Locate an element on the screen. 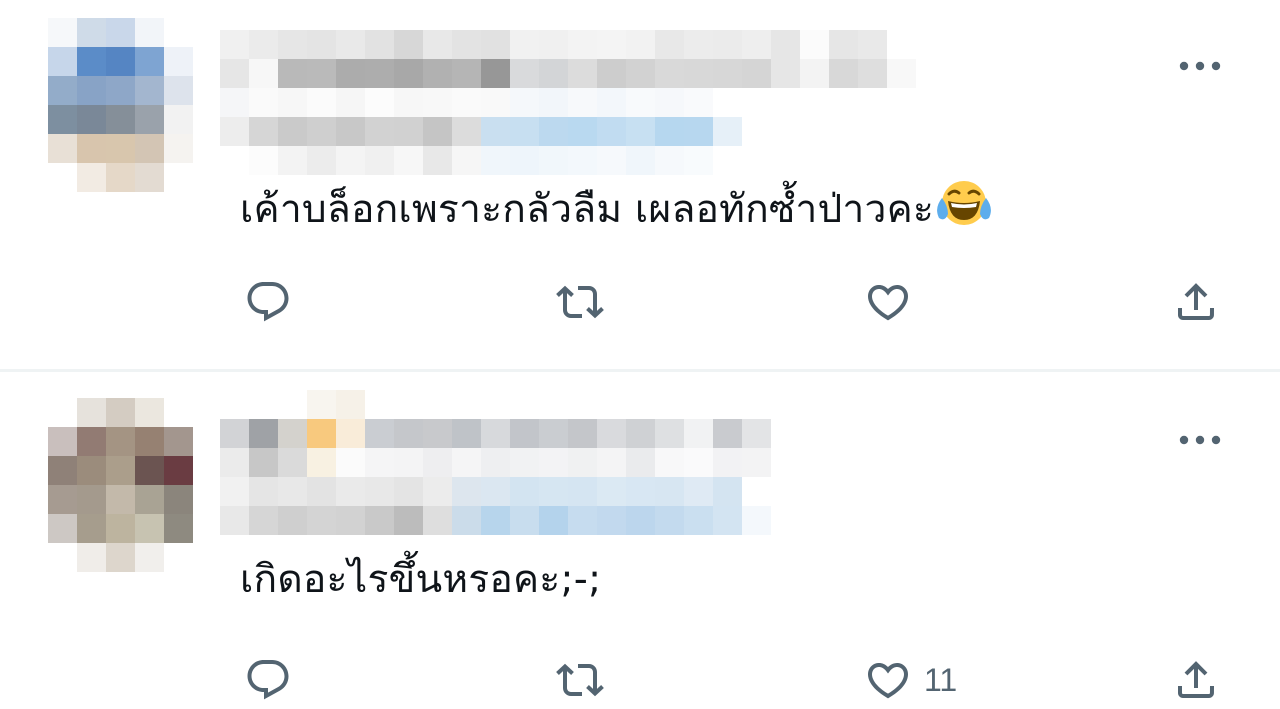 The height and width of the screenshot is (709, 1280). like-button: 11 is located at coordinates (910, 680).